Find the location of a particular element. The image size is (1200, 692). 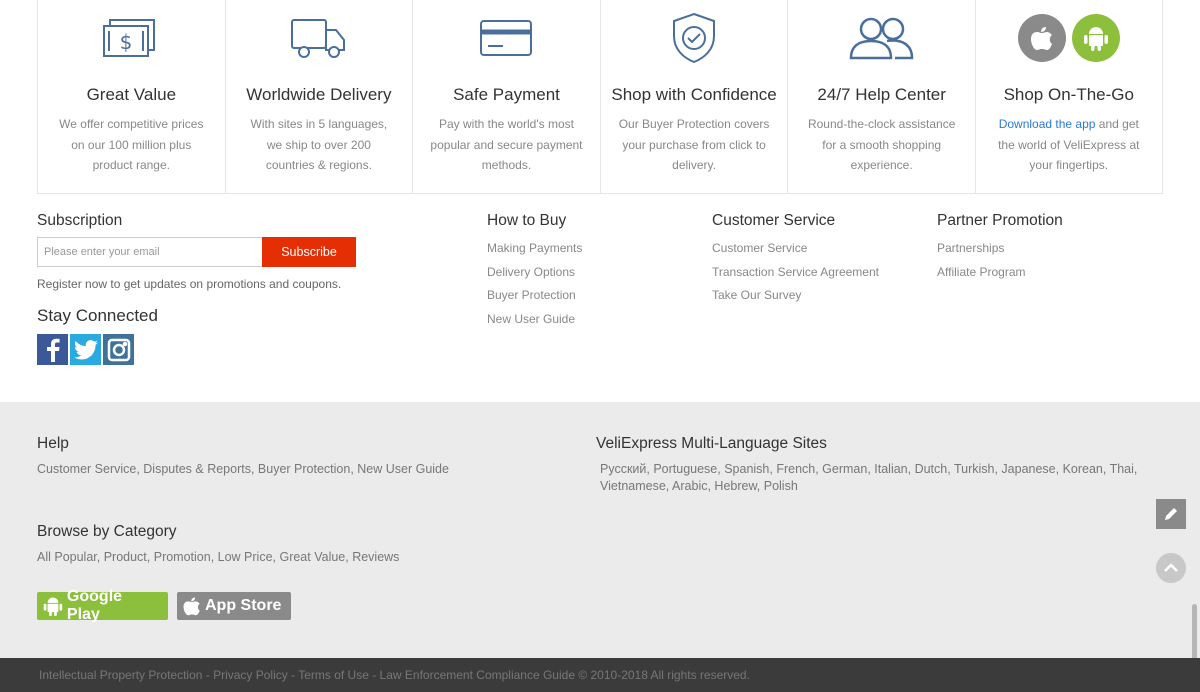

feature-title: Great Value is located at coordinates (131, 94).